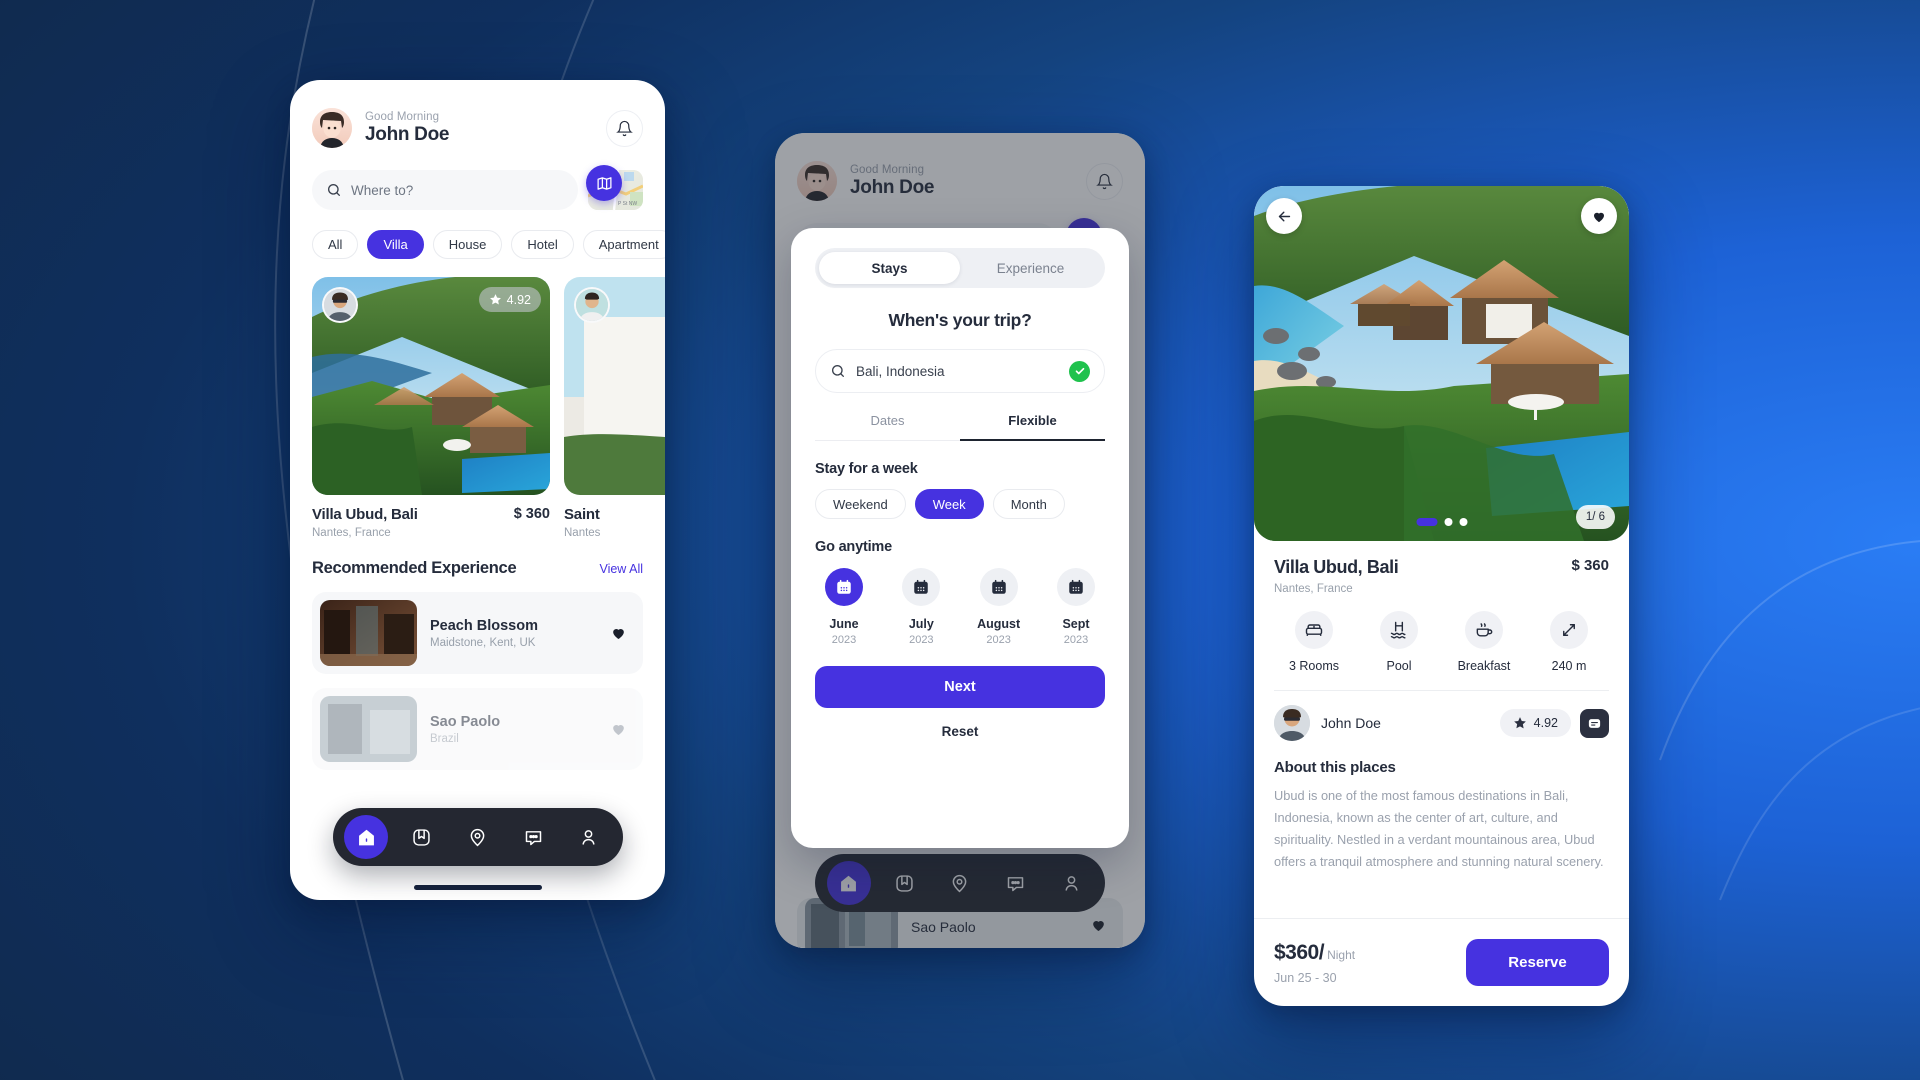 This screenshot has height=1080, width=1920. Describe the element at coordinates (531, 514) in the screenshot. I see `property-price: $ 360` at that location.